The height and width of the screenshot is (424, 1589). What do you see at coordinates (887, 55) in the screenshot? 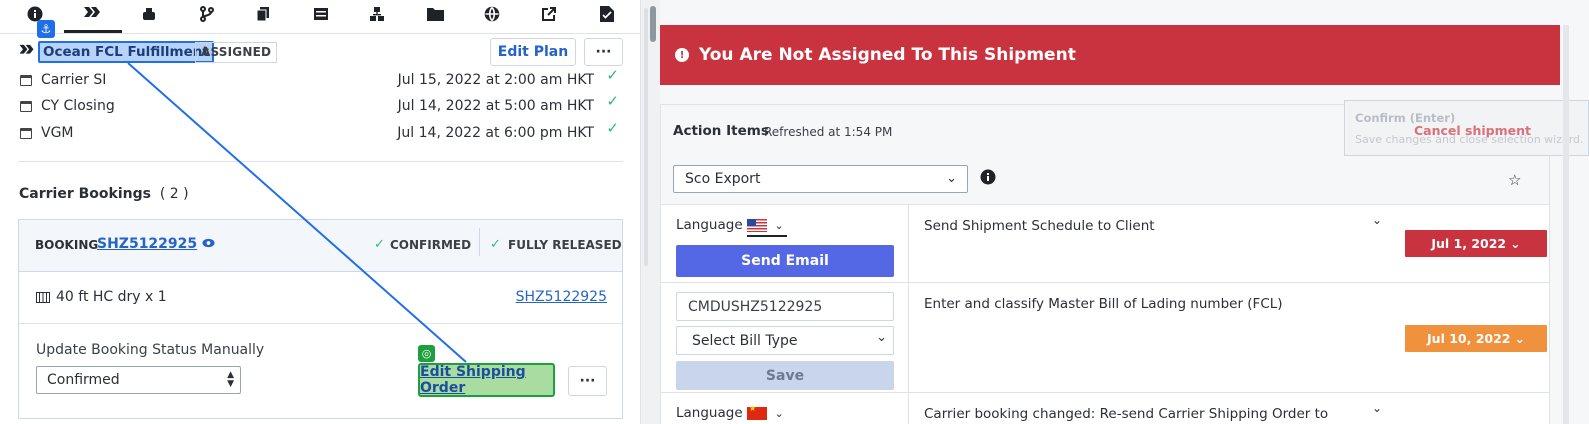
I see `alert-text: You Are Not Assigned To This Shipment` at bounding box center [887, 55].